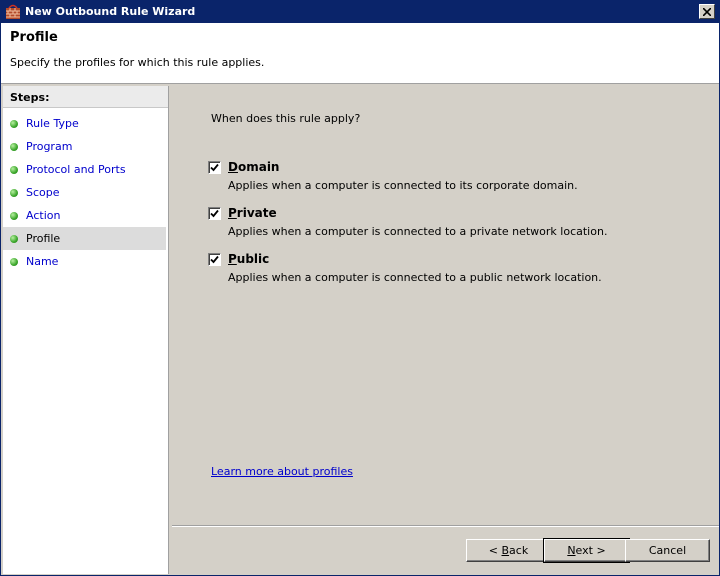 The height and width of the screenshot is (576, 720). I want to click on step-label: Name, so click(42, 261).